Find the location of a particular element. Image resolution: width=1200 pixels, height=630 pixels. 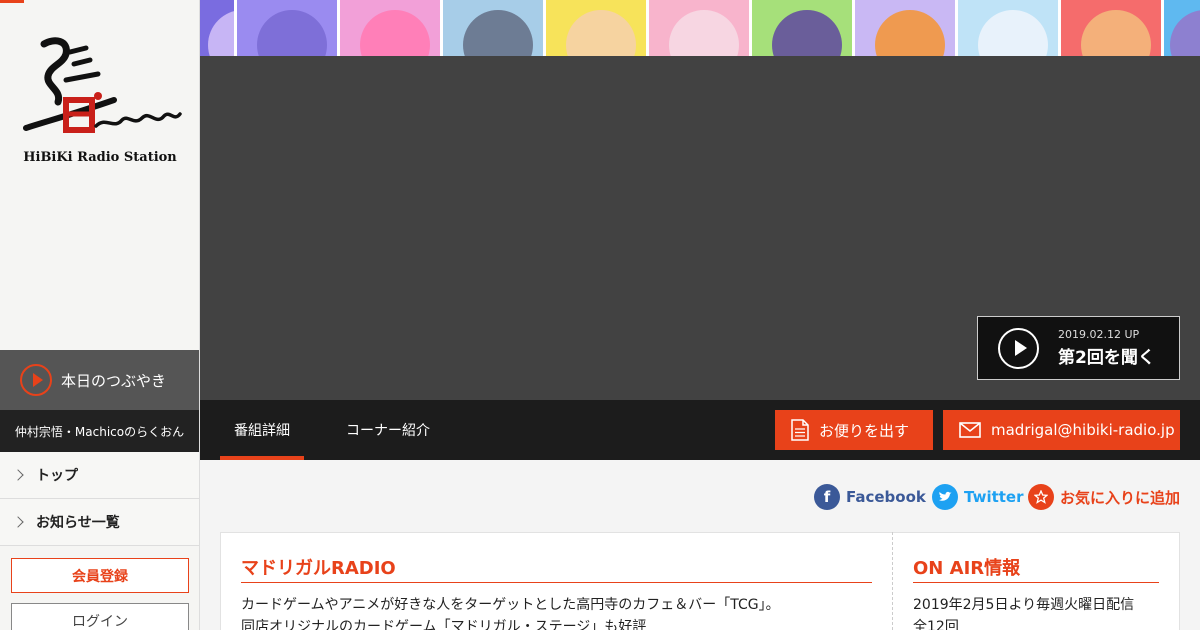

sidebar-item-top: トップ is located at coordinates (99, 475).